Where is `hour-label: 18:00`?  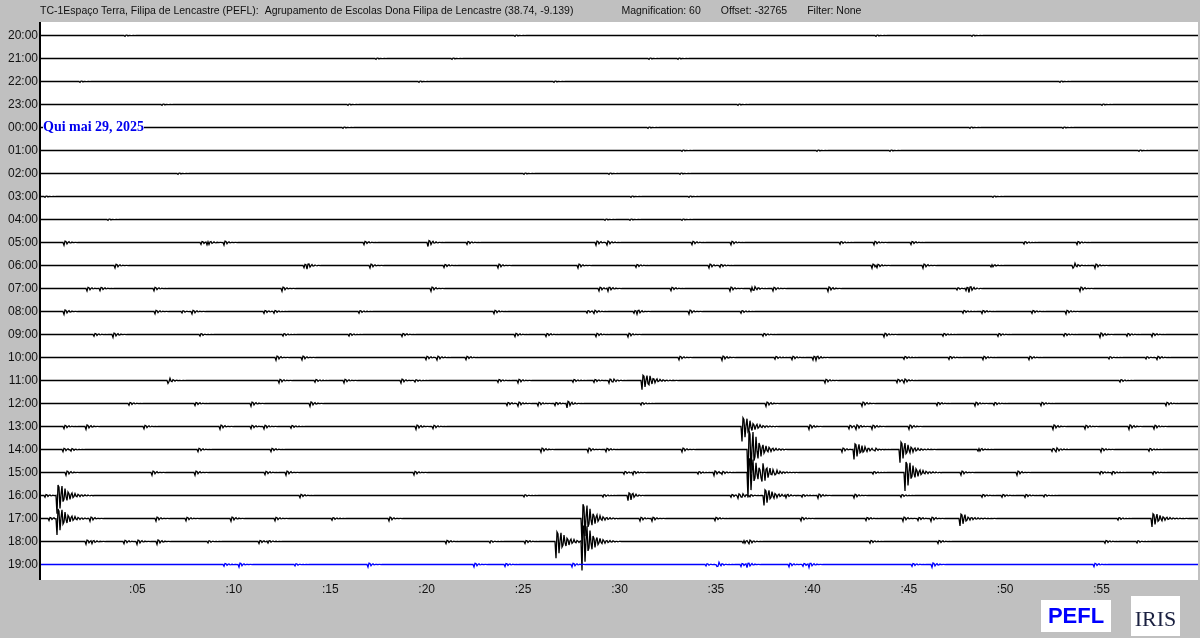
hour-label: 18:00 is located at coordinates (22, 541).